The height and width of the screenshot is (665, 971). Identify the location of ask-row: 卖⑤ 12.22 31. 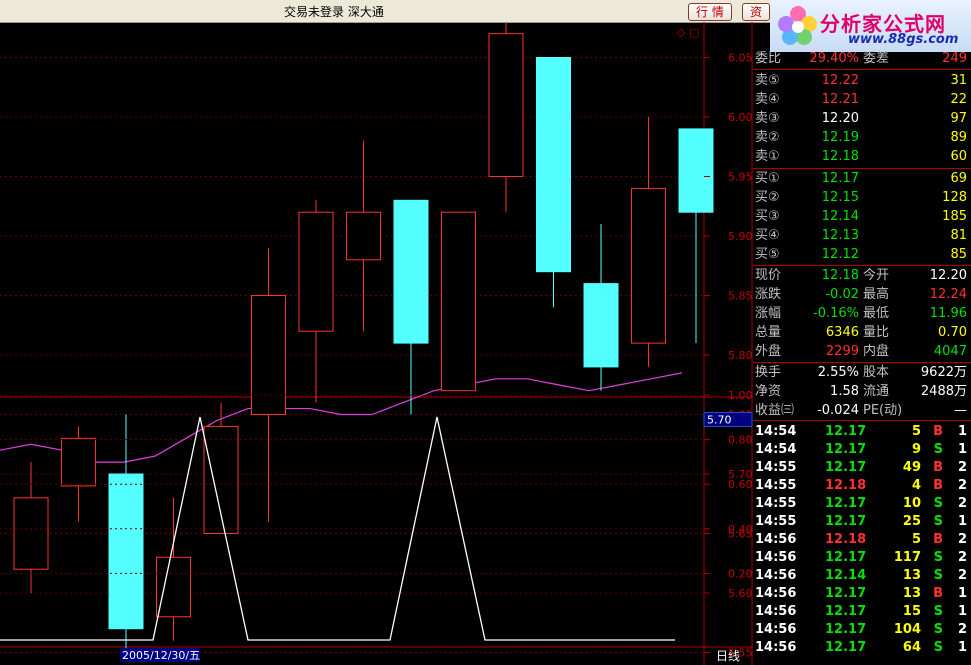
(862, 81).